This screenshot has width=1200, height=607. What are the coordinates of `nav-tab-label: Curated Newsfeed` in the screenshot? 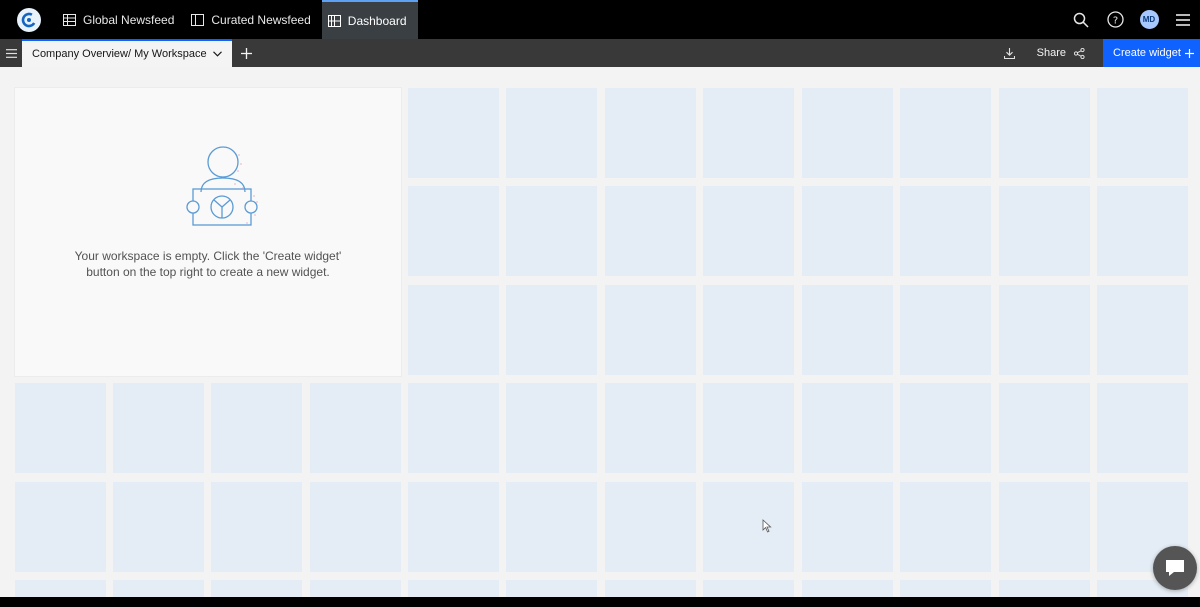 It's located at (261, 19).